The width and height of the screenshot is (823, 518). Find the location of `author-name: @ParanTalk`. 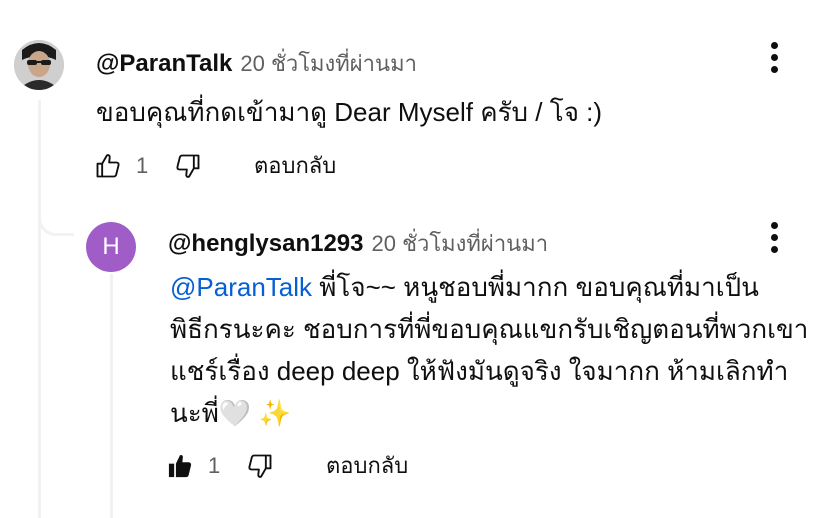

author-name: @ParanTalk is located at coordinates (164, 64).